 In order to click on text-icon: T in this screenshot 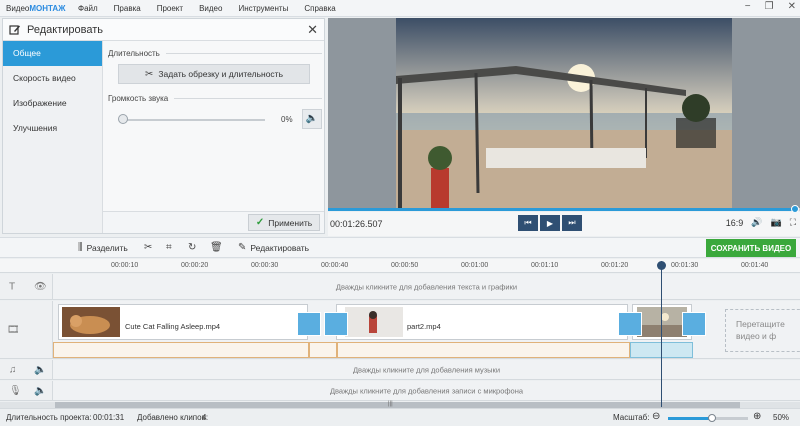, I will do `click(12, 286)`.